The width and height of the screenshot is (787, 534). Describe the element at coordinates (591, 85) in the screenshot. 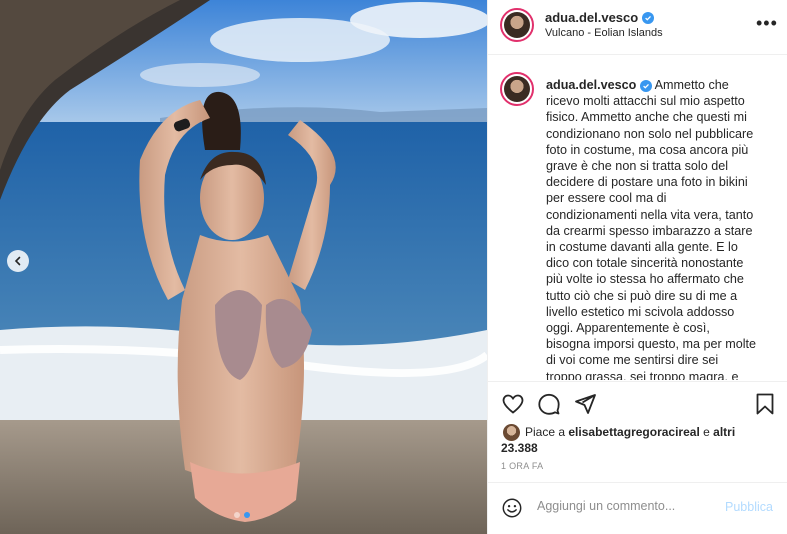

I see `caption-username: adua.del.vesco` at that location.